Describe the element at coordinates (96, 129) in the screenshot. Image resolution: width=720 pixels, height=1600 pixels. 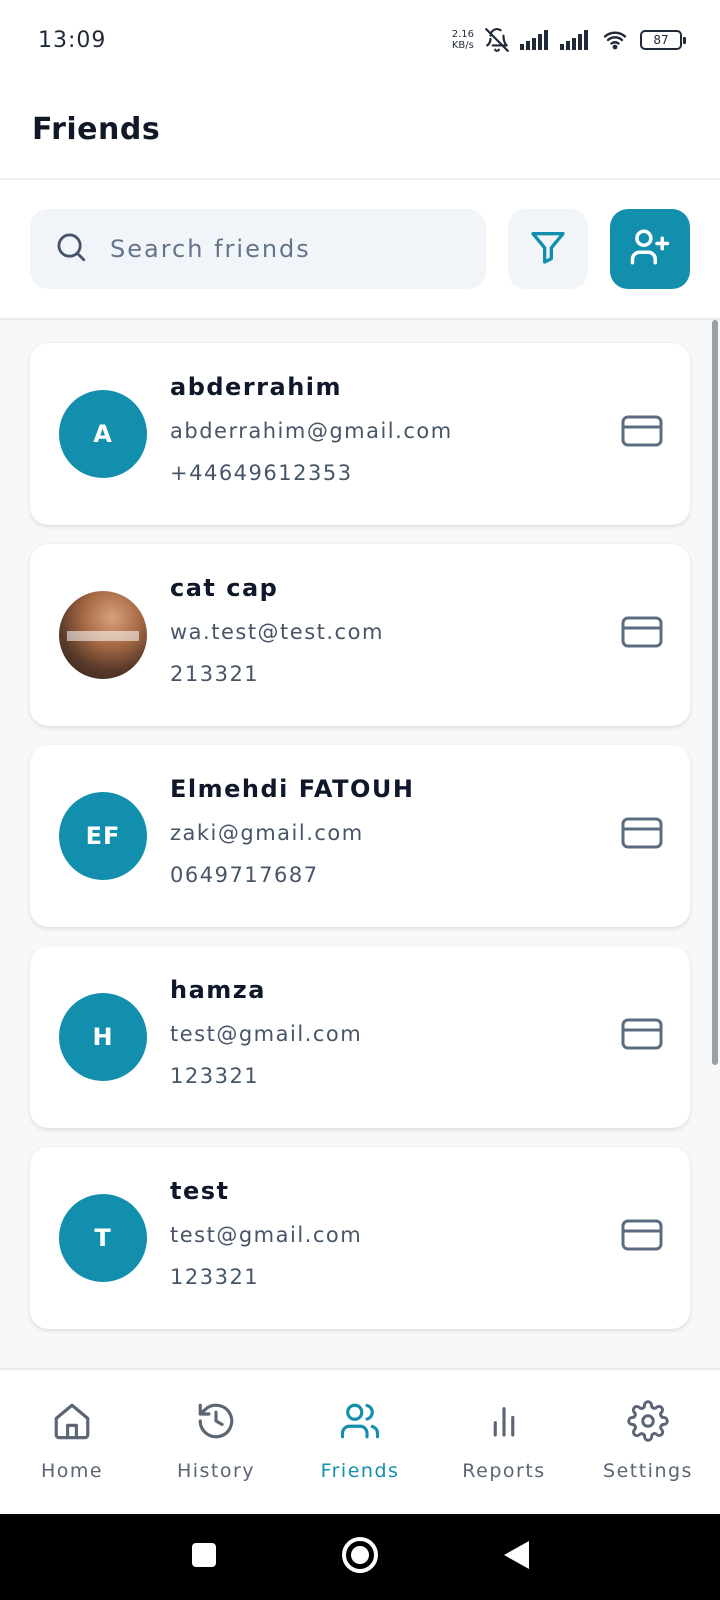
I see `page-title: Friends` at that location.